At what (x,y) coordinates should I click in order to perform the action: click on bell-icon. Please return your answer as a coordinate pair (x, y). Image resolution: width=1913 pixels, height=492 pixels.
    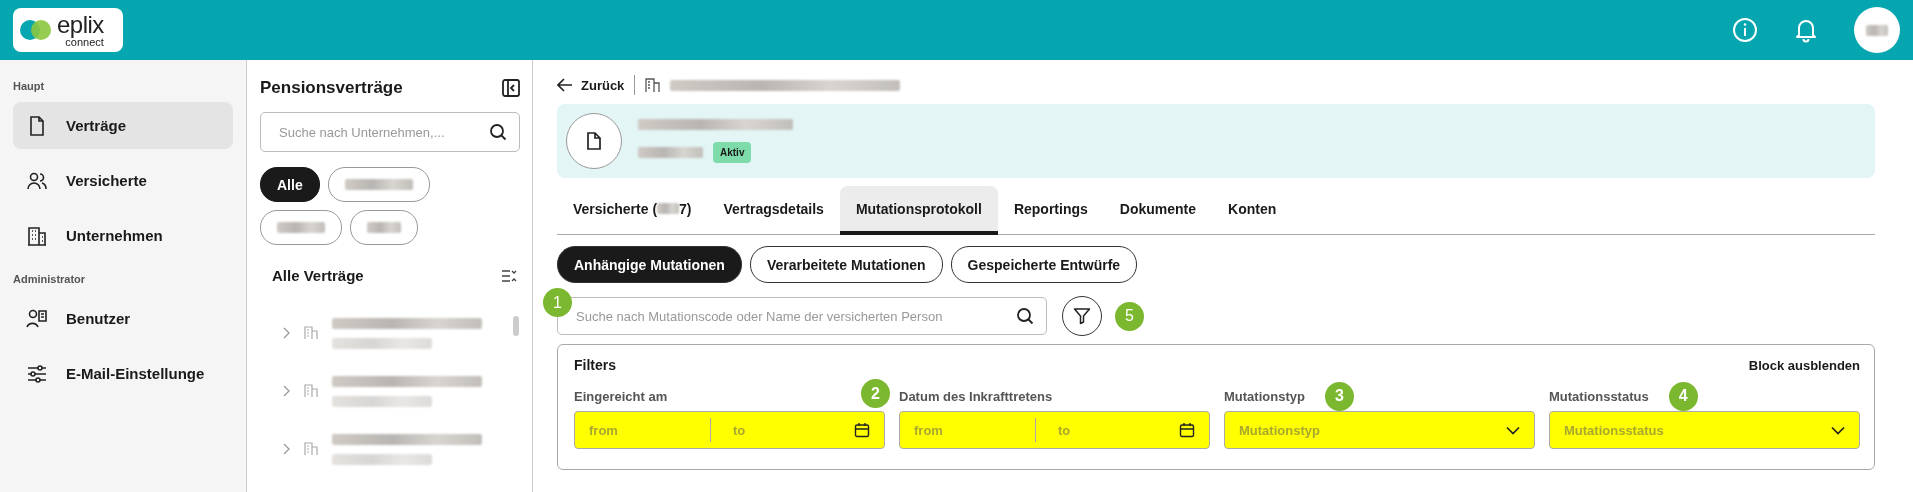
    Looking at the image, I should click on (1806, 30).